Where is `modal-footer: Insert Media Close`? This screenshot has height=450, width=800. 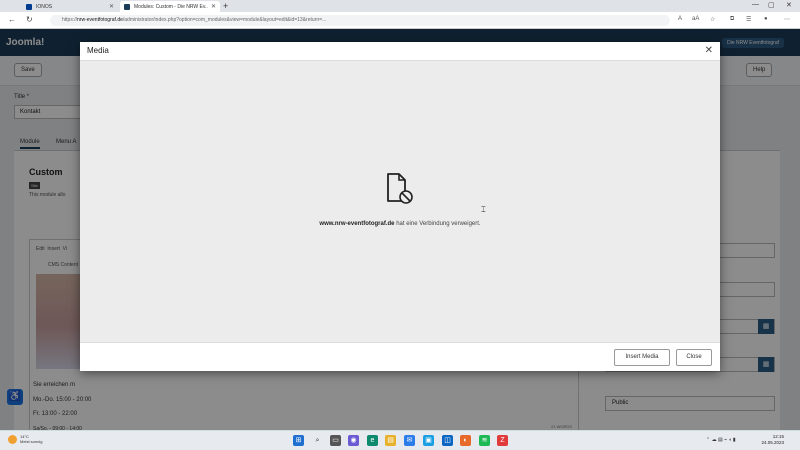 modal-footer: Insert Media Close is located at coordinates (400, 356).